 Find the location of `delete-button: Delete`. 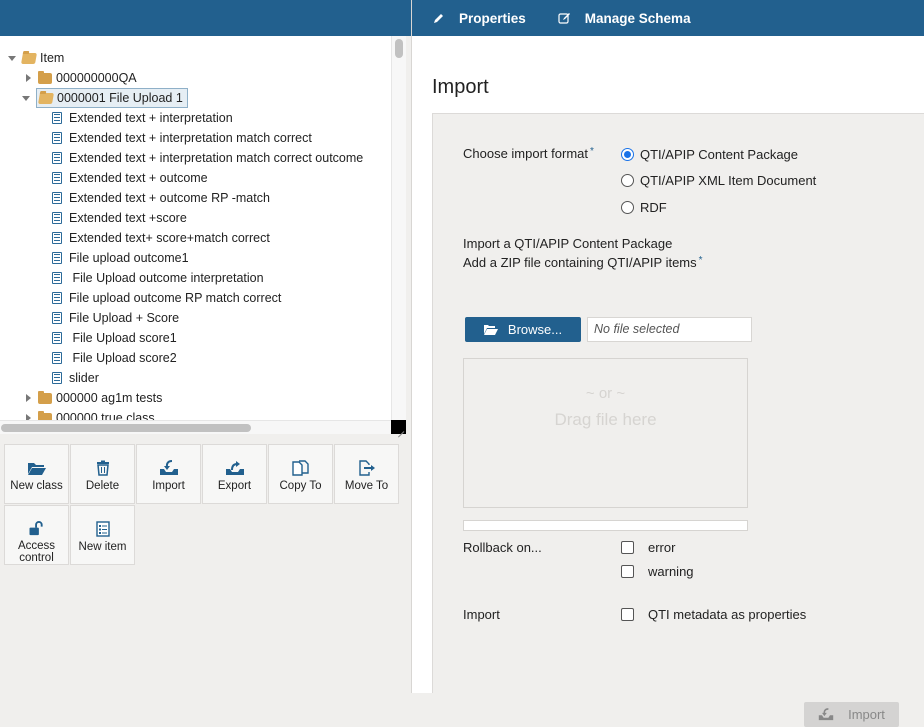

delete-button: Delete is located at coordinates (102, 474).